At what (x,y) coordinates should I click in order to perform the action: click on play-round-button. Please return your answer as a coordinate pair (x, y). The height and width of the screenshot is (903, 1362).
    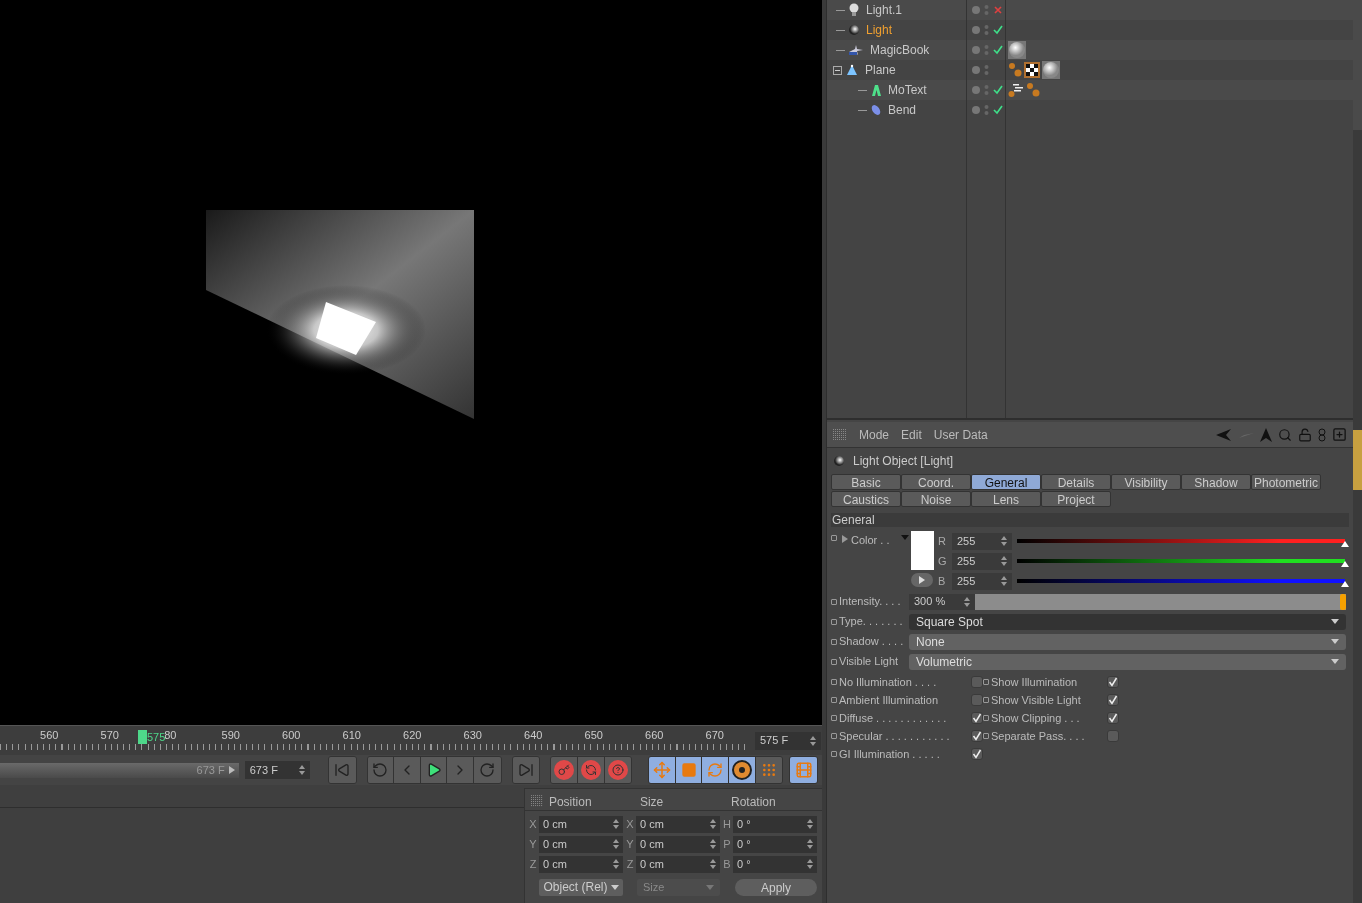
    Looking at the image, I should click on (922, 580).